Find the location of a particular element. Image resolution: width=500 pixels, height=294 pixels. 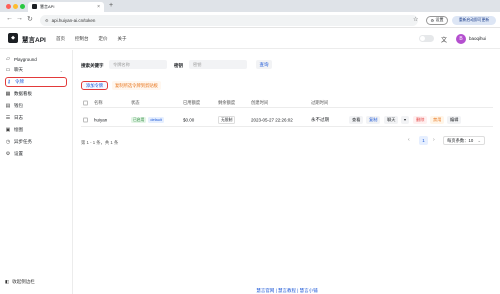

collapse-icon: ◧ is located at coordinates (7, 281).